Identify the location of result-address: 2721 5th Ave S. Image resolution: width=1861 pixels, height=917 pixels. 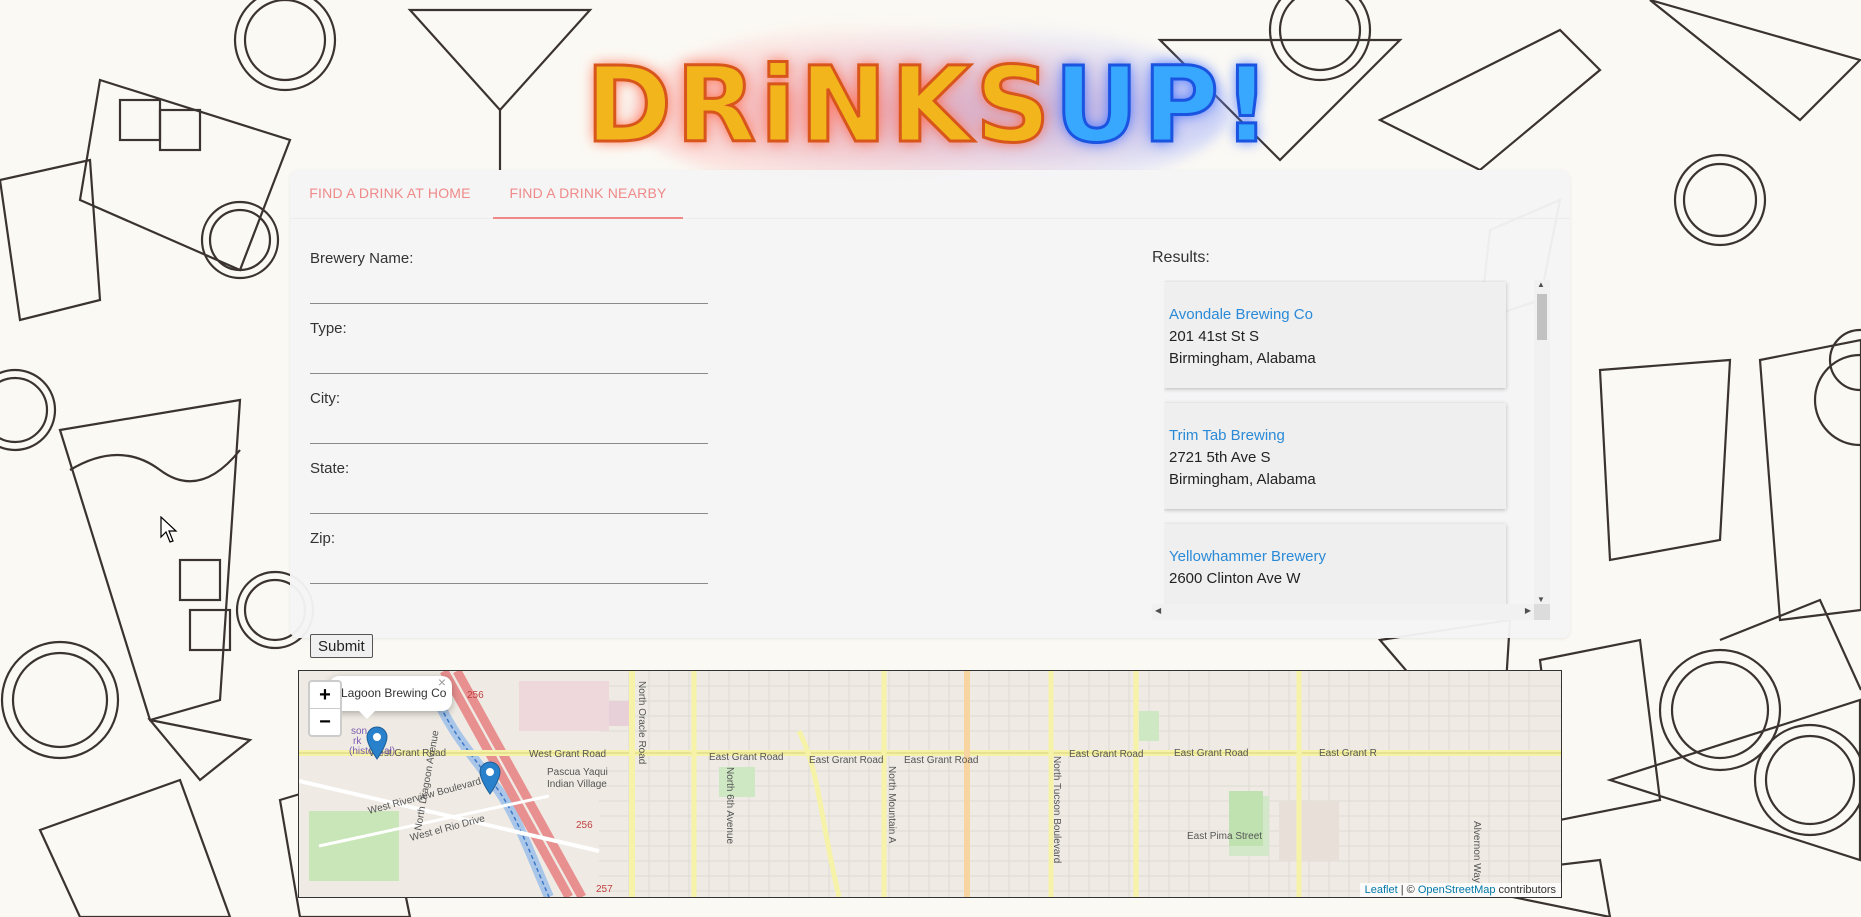
(1220, 457).